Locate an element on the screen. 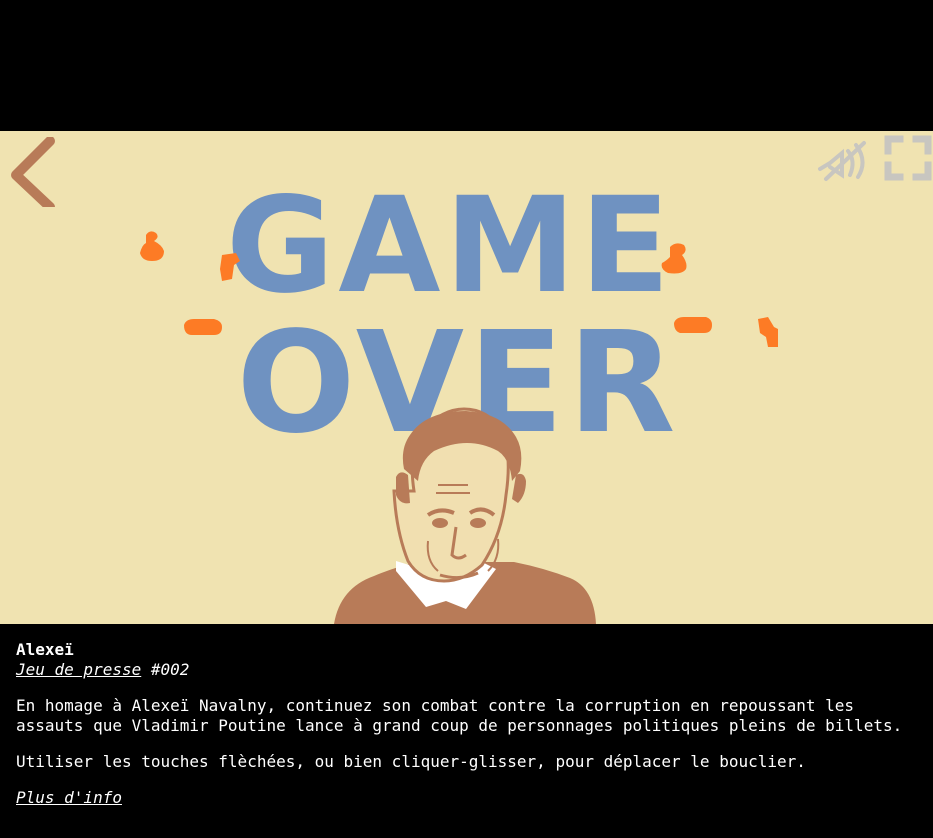  chevron-left-icon is located at coordinates (33, 174).